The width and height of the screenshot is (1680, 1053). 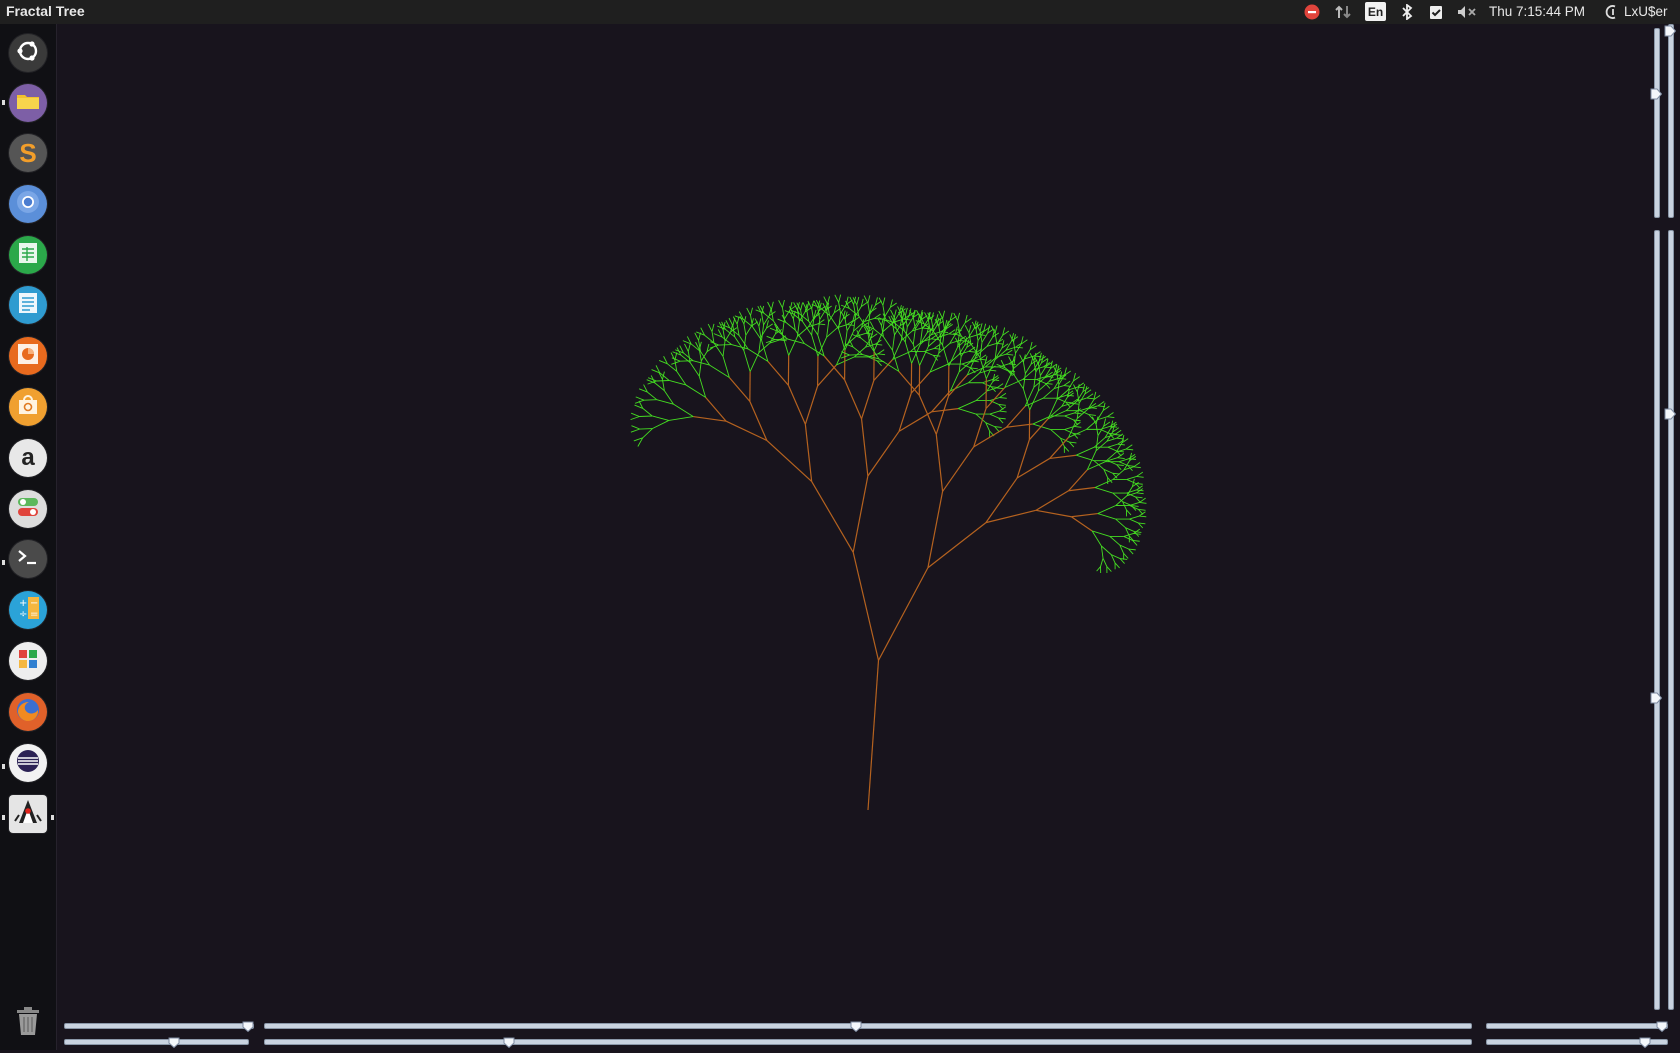 I want to click on session-icon, so click(x=1613, y=12).